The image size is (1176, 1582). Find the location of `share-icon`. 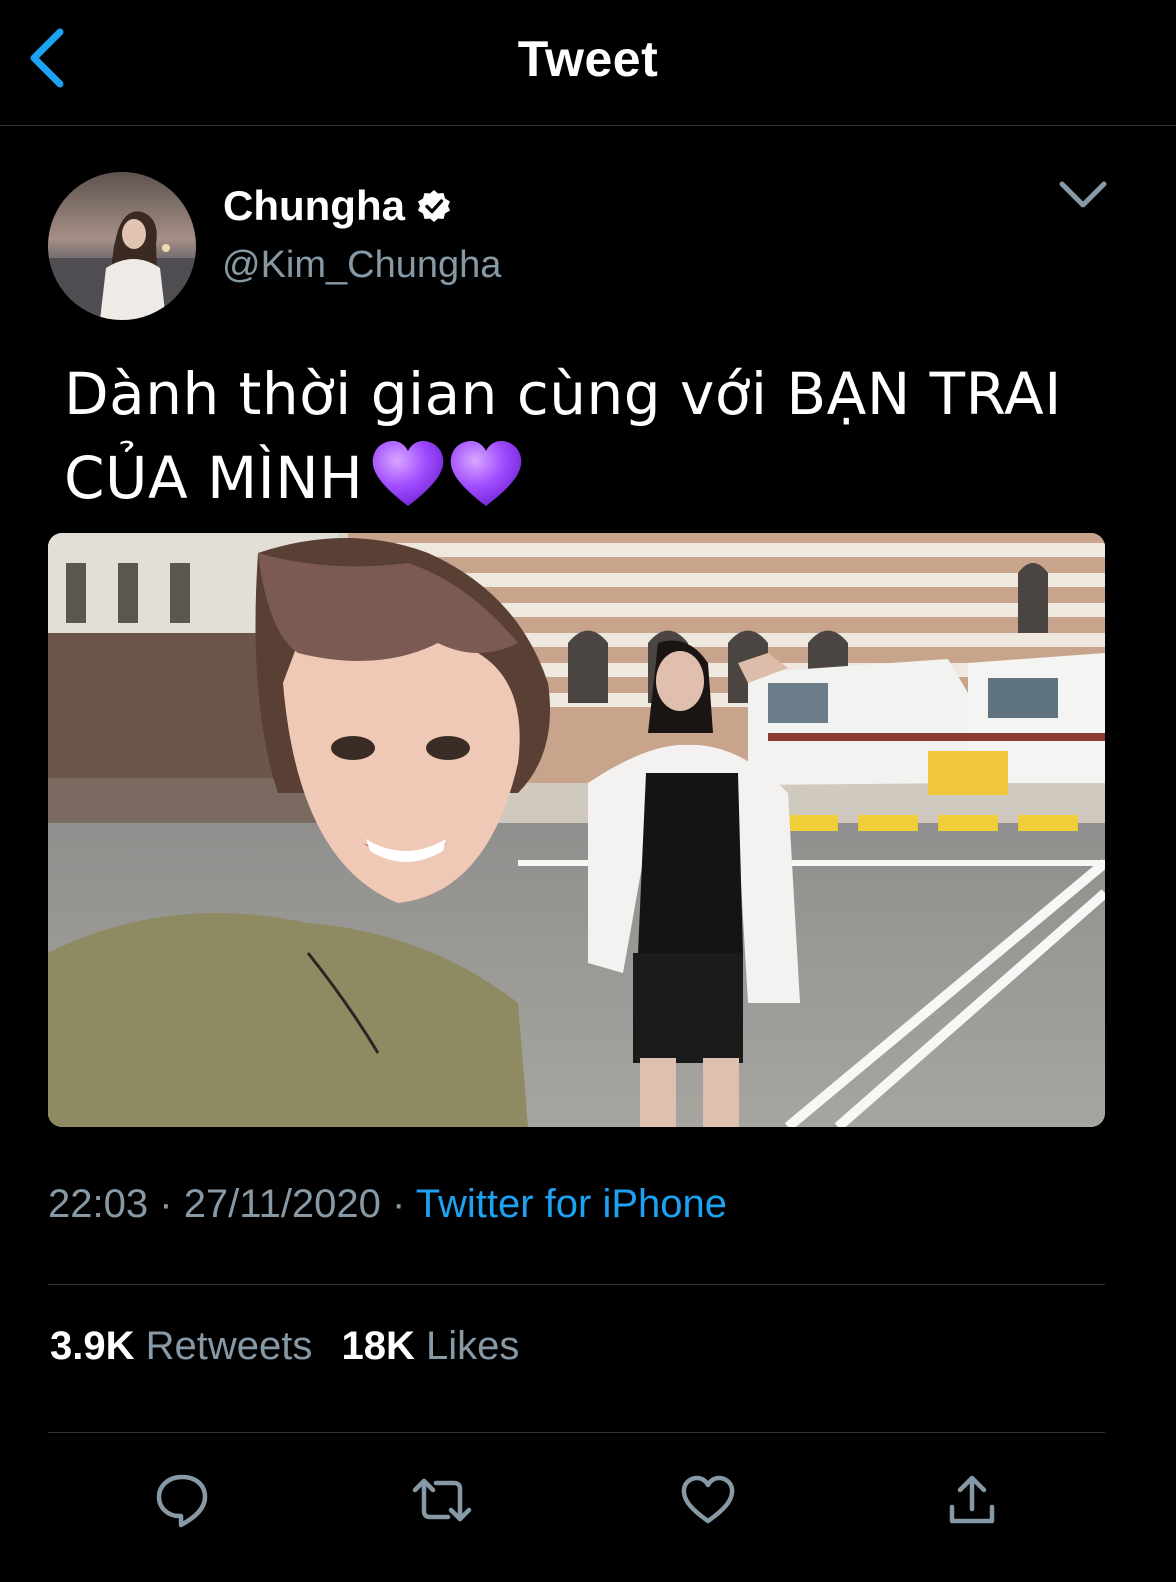

share-icon is located at coordinates (972, 1499).